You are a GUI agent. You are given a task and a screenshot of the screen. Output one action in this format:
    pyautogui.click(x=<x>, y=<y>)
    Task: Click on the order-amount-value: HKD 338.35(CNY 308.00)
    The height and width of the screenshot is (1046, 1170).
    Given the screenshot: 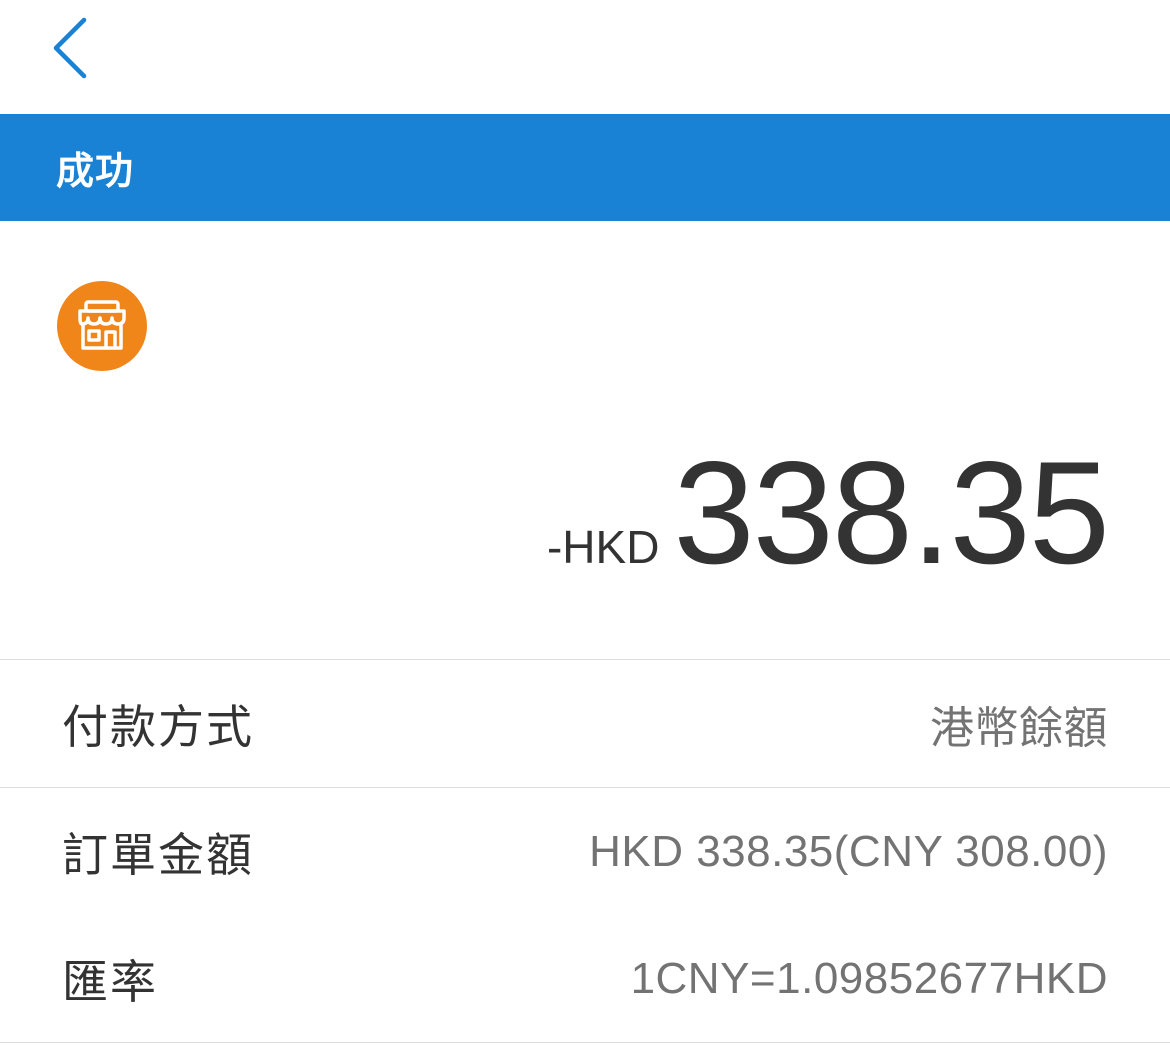 What is the action you would take?
    pyautogui.click(x=848, y=851)
    